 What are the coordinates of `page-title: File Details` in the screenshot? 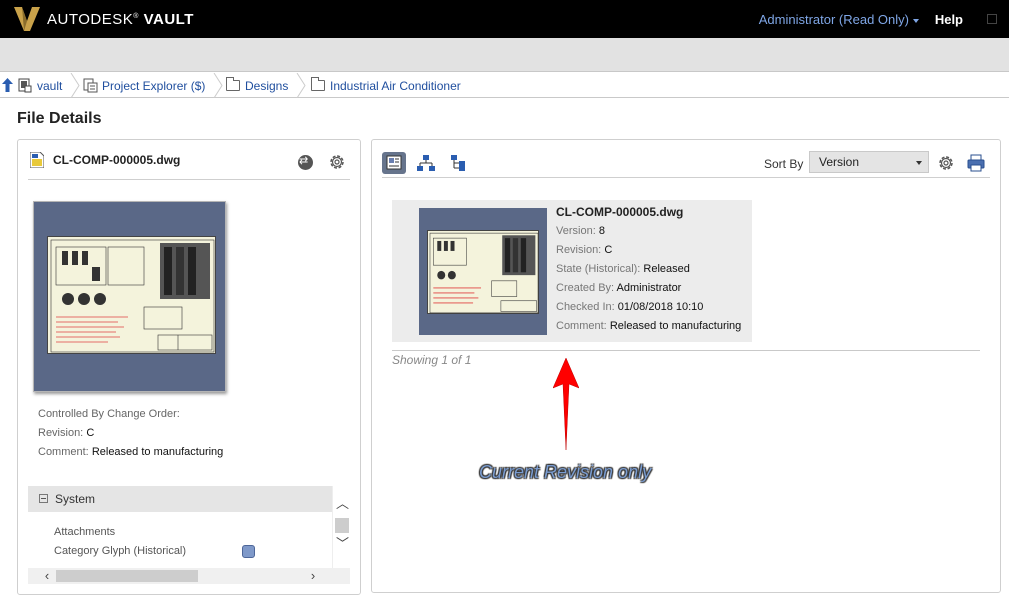 It's located at (59, 118).